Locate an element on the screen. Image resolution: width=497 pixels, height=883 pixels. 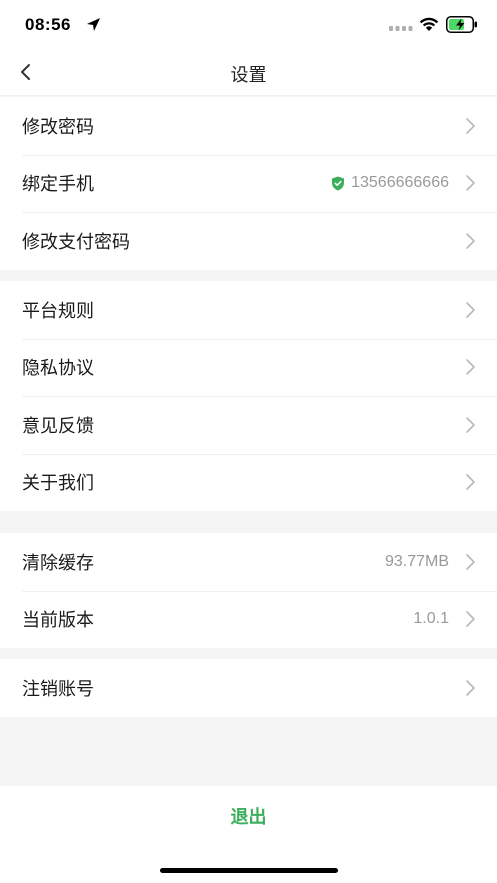
page-title: 设置 is located at coordinates (248, 75).